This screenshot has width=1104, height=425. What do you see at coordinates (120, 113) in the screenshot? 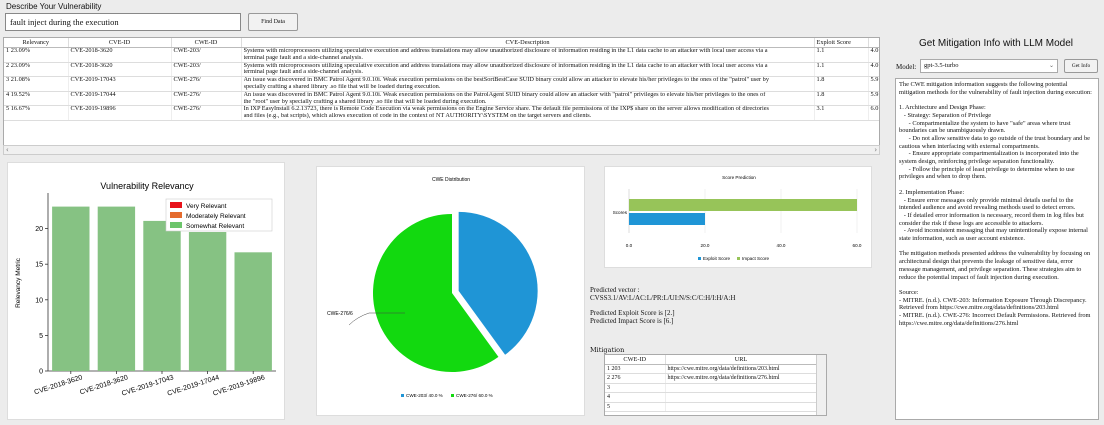
I see `cve-id-cell: CVE-2019-19896` at bounding box center [120, 113].